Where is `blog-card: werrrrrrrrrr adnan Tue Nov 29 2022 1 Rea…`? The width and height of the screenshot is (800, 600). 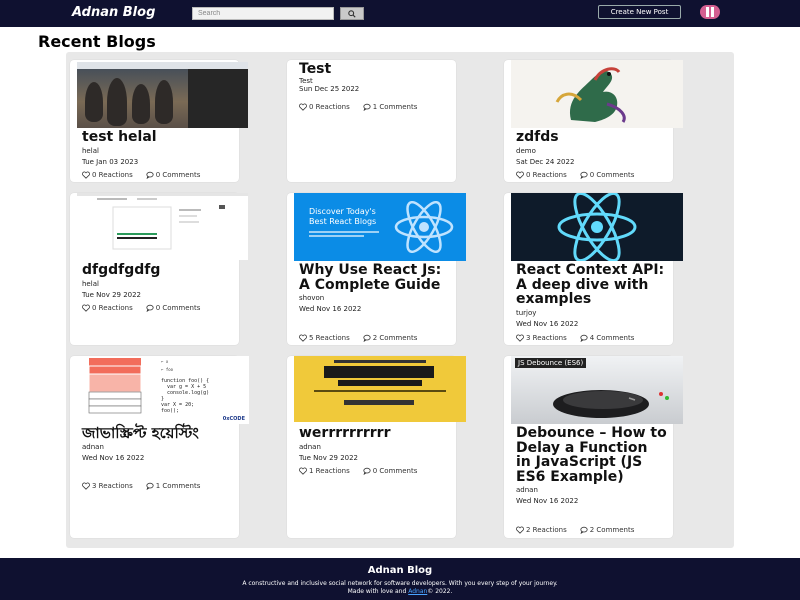 blog-card: werrrrrrrrrr adnan Tue Nov 29 2022 1 Rea… is located at coordinates (376, 447).